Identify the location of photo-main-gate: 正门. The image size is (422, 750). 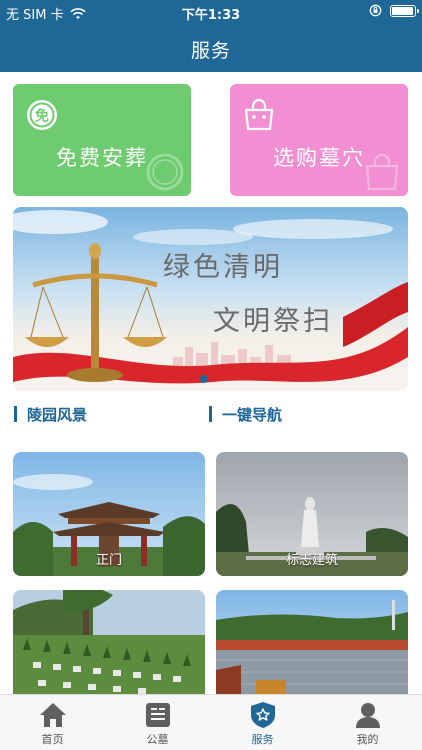
(109, 514).